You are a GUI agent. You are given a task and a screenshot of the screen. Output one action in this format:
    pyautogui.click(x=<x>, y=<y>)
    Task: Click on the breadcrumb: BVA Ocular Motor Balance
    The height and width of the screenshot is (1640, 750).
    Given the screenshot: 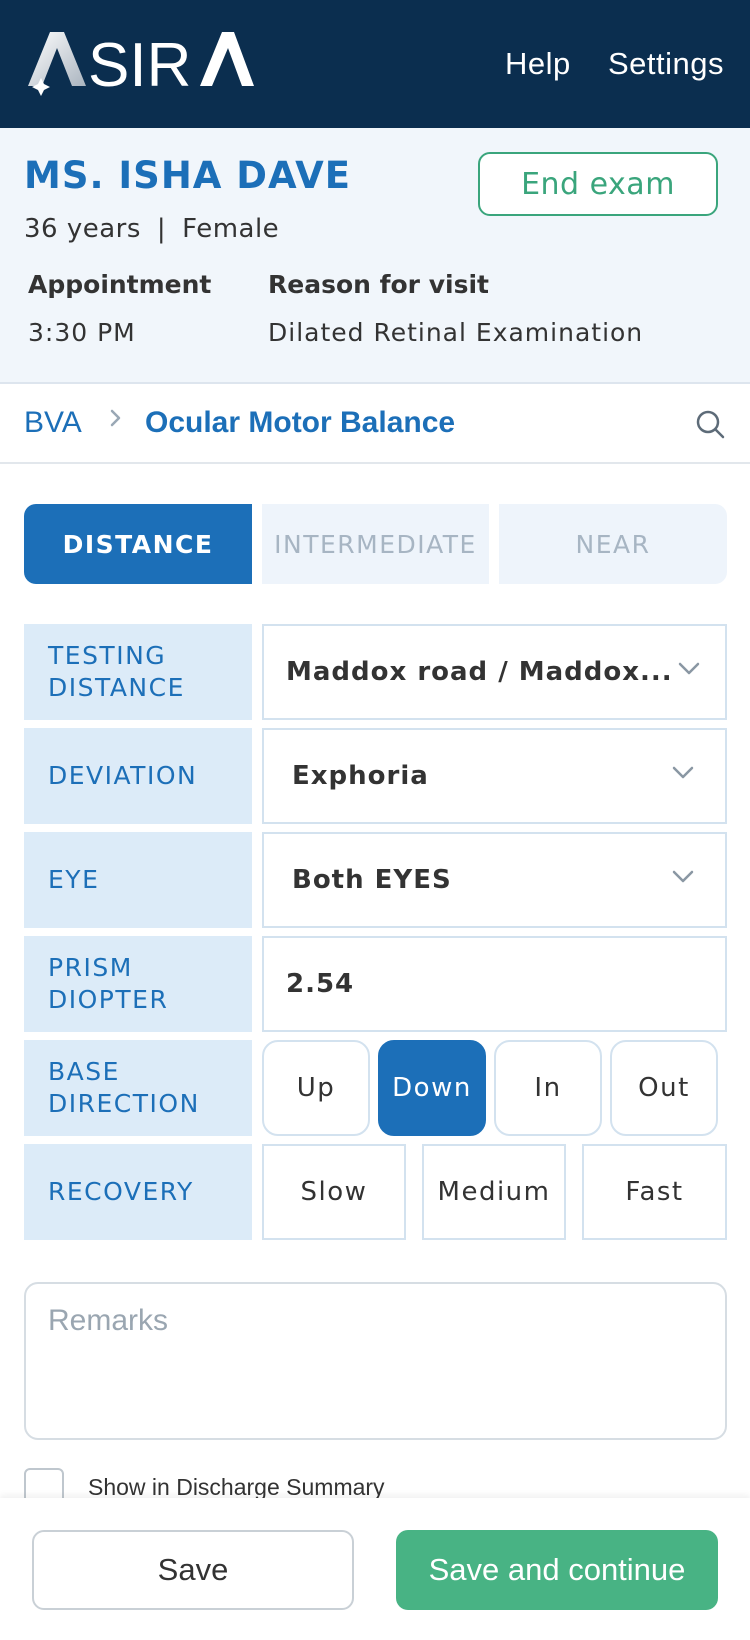 What is the action you would take?
    pyautogui.click(x=375, y=424)
    